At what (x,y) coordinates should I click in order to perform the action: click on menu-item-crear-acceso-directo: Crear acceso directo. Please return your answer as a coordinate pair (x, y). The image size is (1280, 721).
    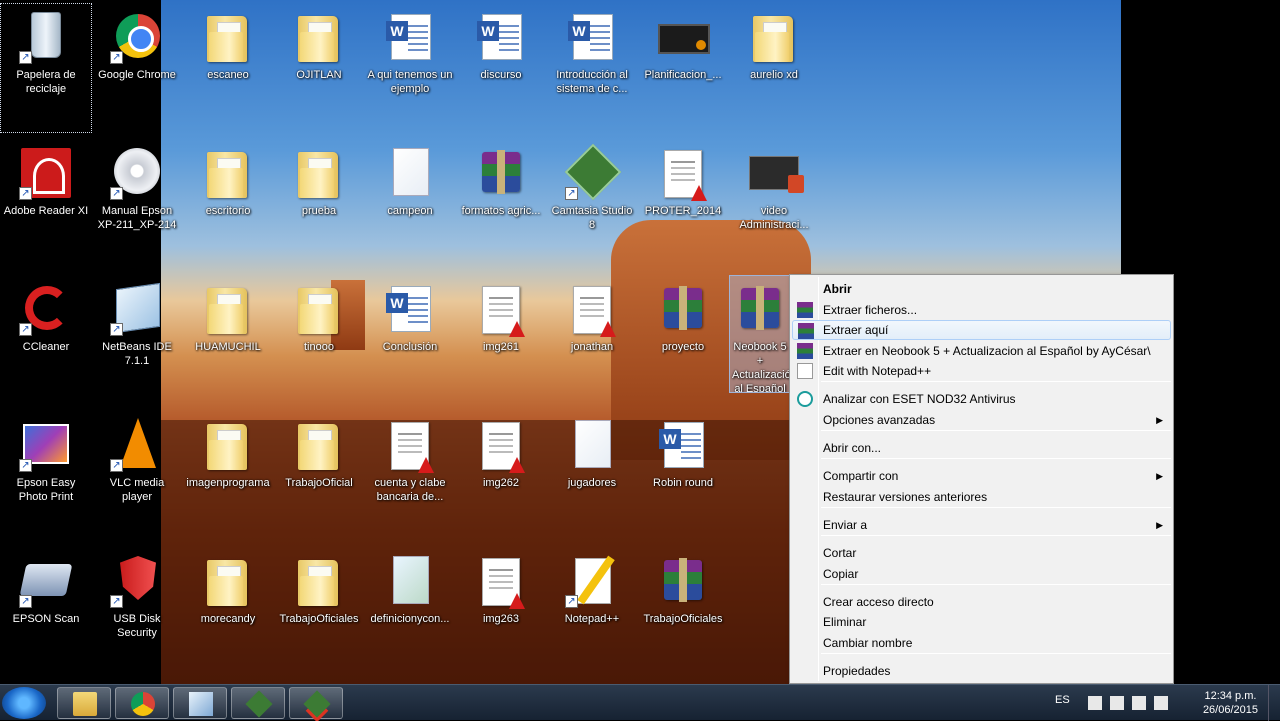
    Looking at the image, I should click on (981, 602).